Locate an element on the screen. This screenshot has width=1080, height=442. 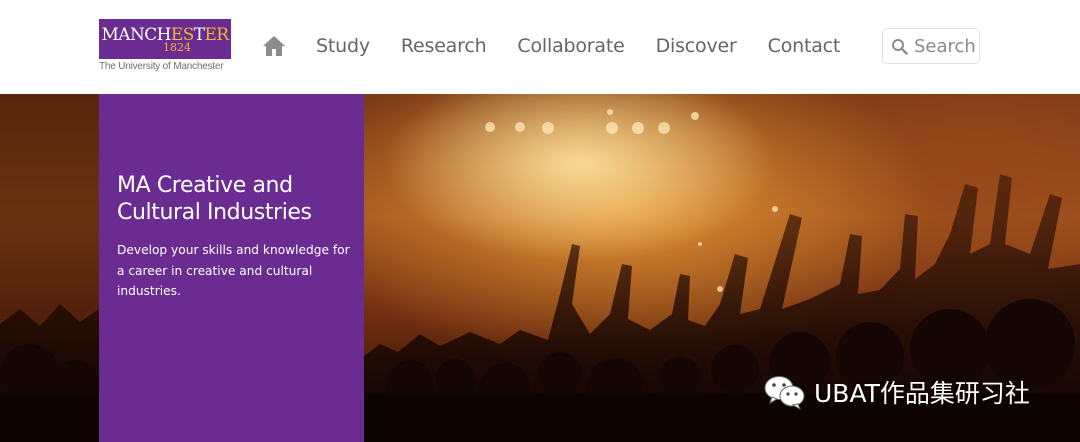
watermark: UBAT作品集研习社 is located at coordinates (897, 392).